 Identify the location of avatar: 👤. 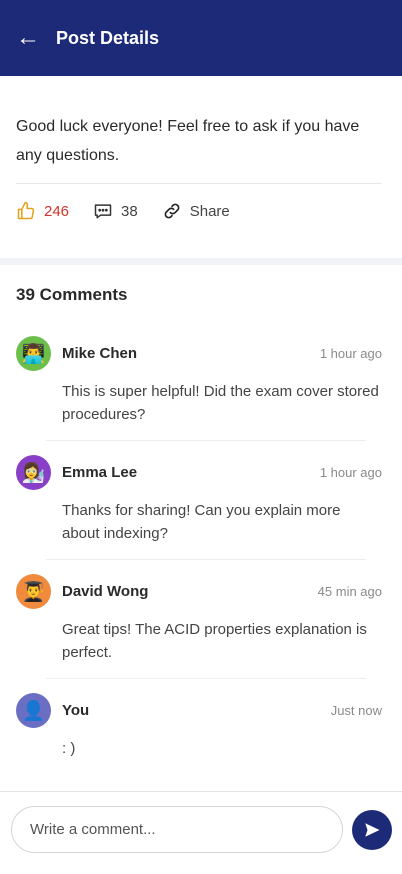
(33, 710).